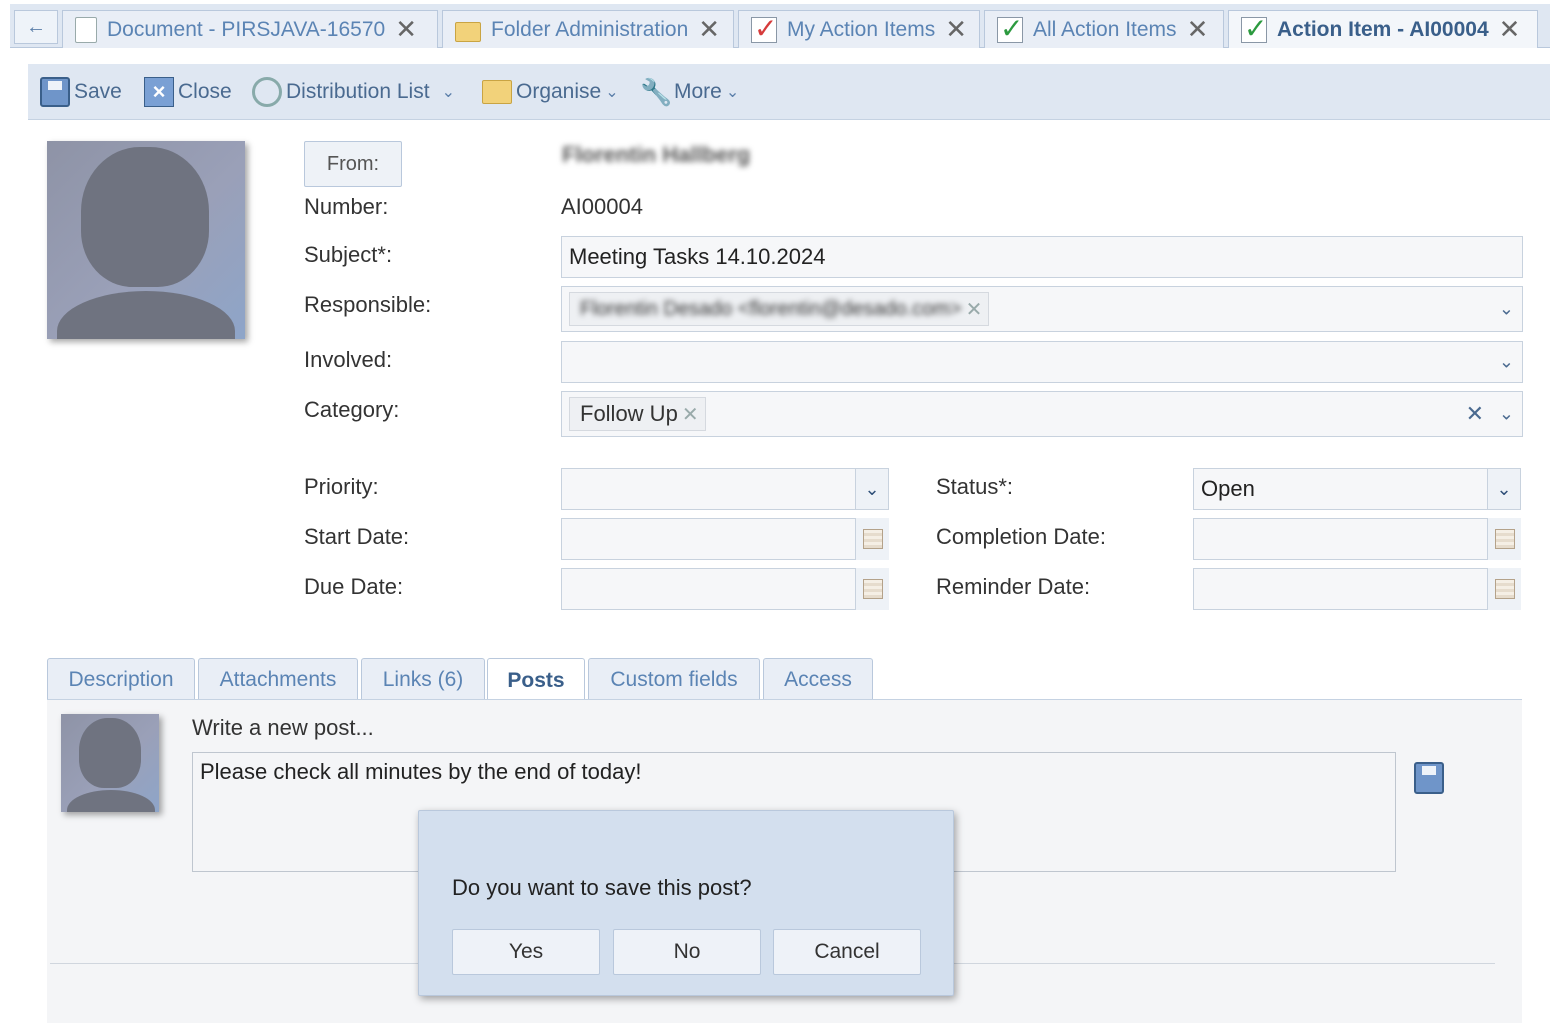  I want to click on save-post-icon, so click(1429, 778).